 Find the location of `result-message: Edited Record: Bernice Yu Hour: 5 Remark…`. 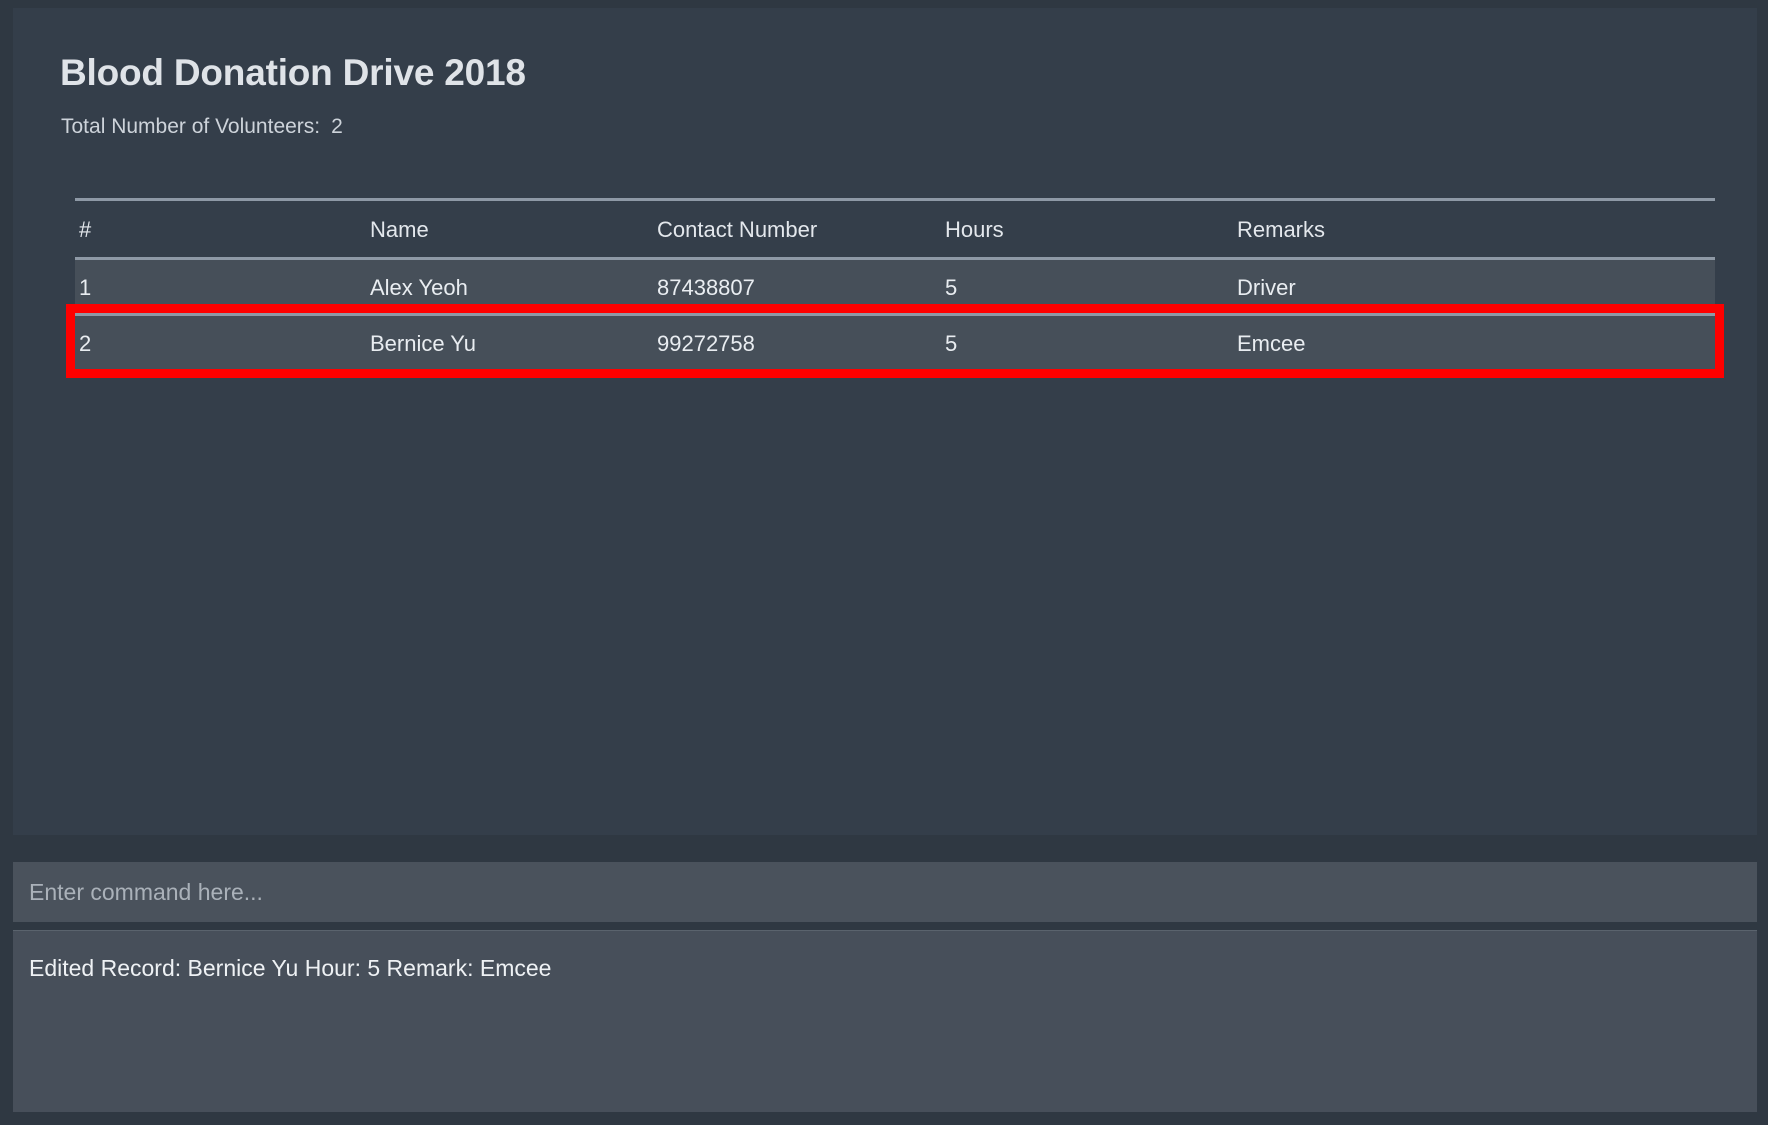

result-message: Edited Record: Bernice Yu Hour: 5 Remark… is located at coordinates (290, 968).